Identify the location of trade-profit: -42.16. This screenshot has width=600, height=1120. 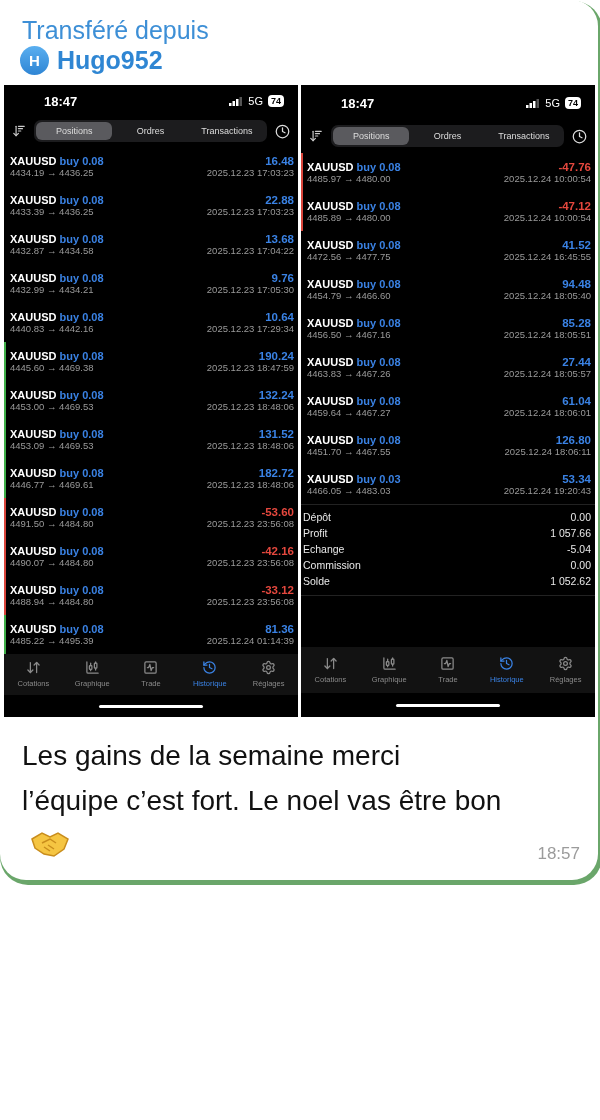
(277, 550).